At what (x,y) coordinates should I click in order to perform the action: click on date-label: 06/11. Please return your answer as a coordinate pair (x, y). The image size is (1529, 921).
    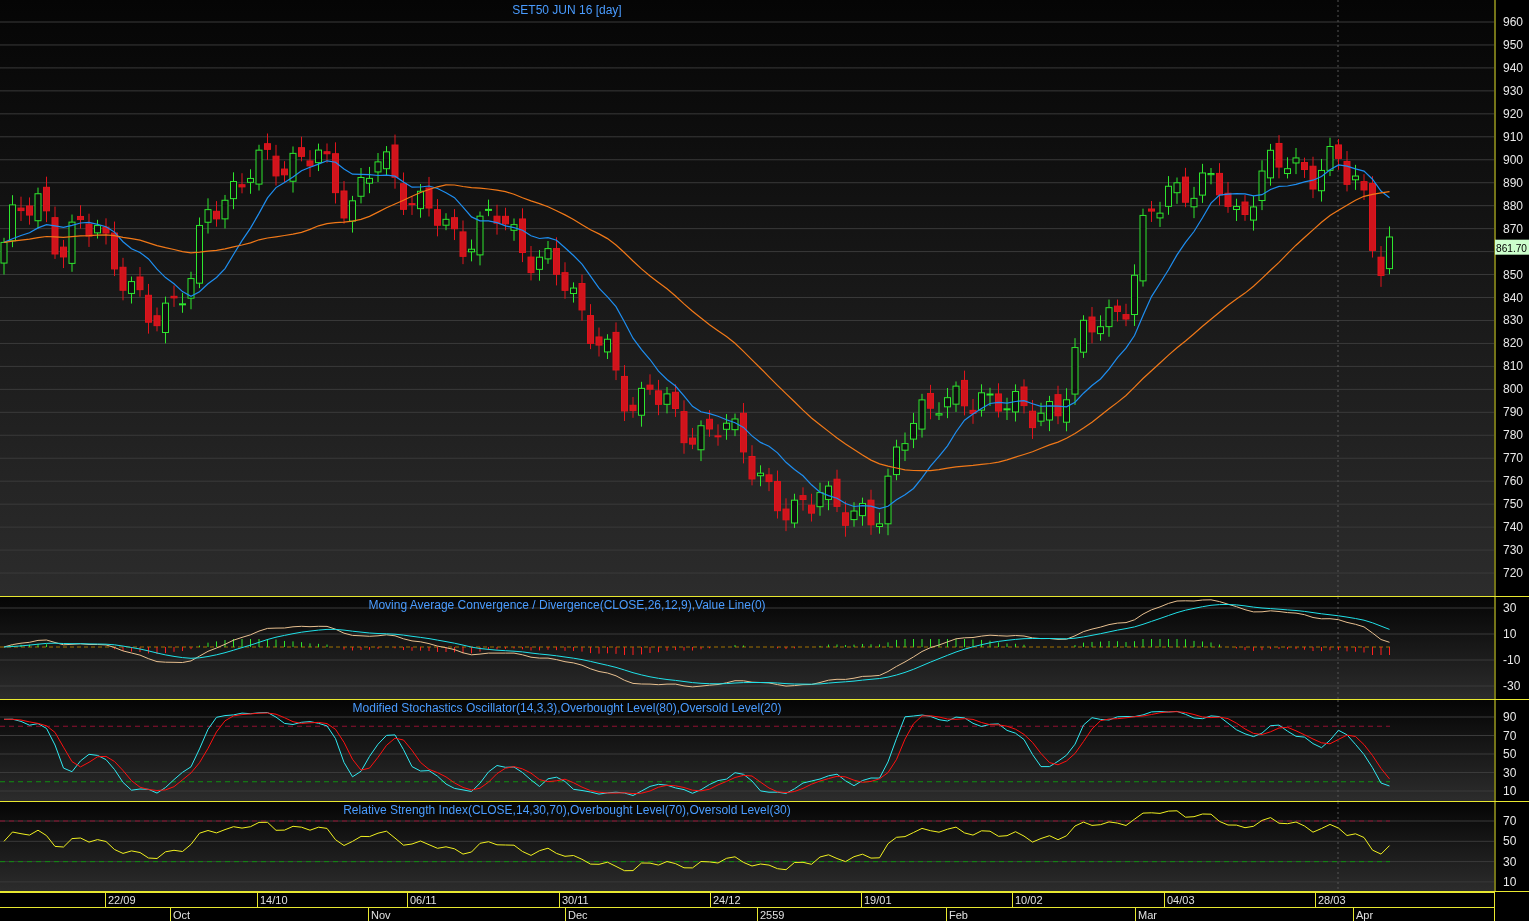
    Looking at the image, I should click on (423, 900).